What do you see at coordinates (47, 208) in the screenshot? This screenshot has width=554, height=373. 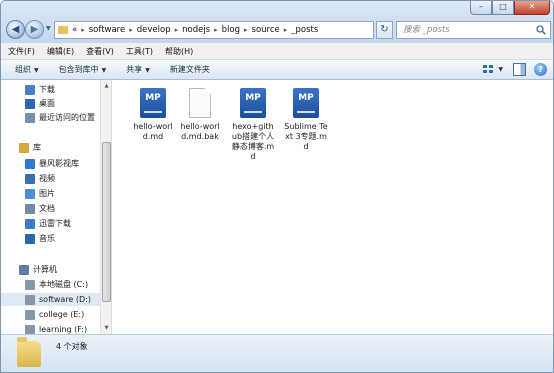 I see `nav-item-label: 文档` at bounding box center [47, 208].